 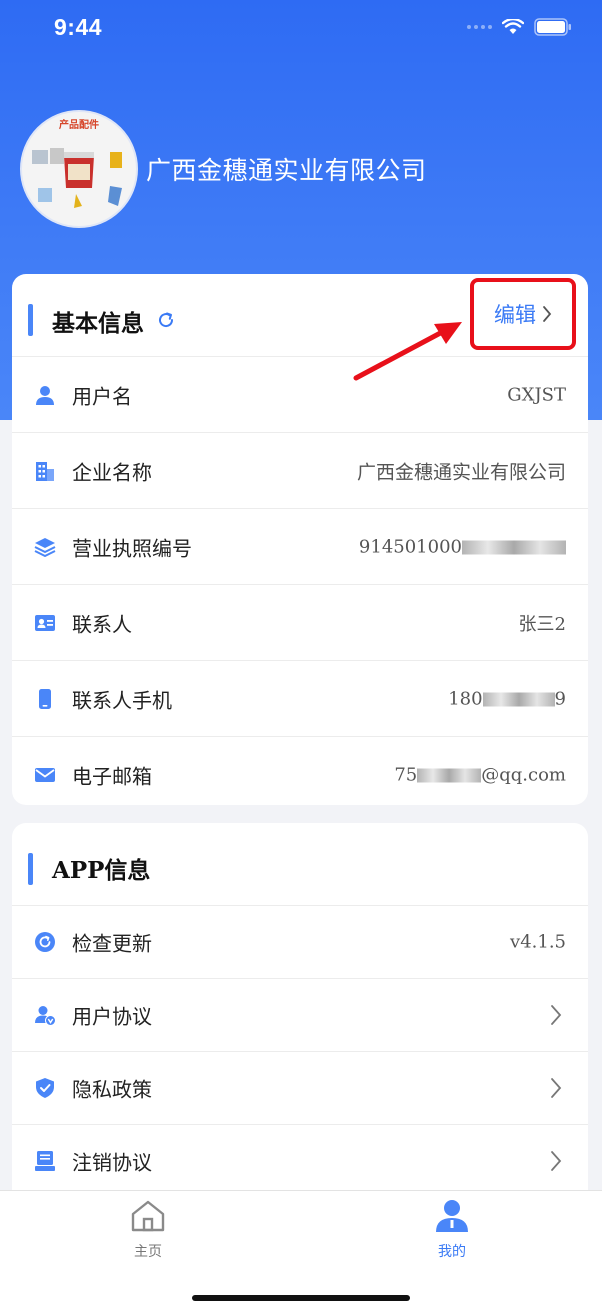 What do you see at coordinates (479, 27) in the screenshot?
I see `signal-icon` at bounding box center [479, 27].